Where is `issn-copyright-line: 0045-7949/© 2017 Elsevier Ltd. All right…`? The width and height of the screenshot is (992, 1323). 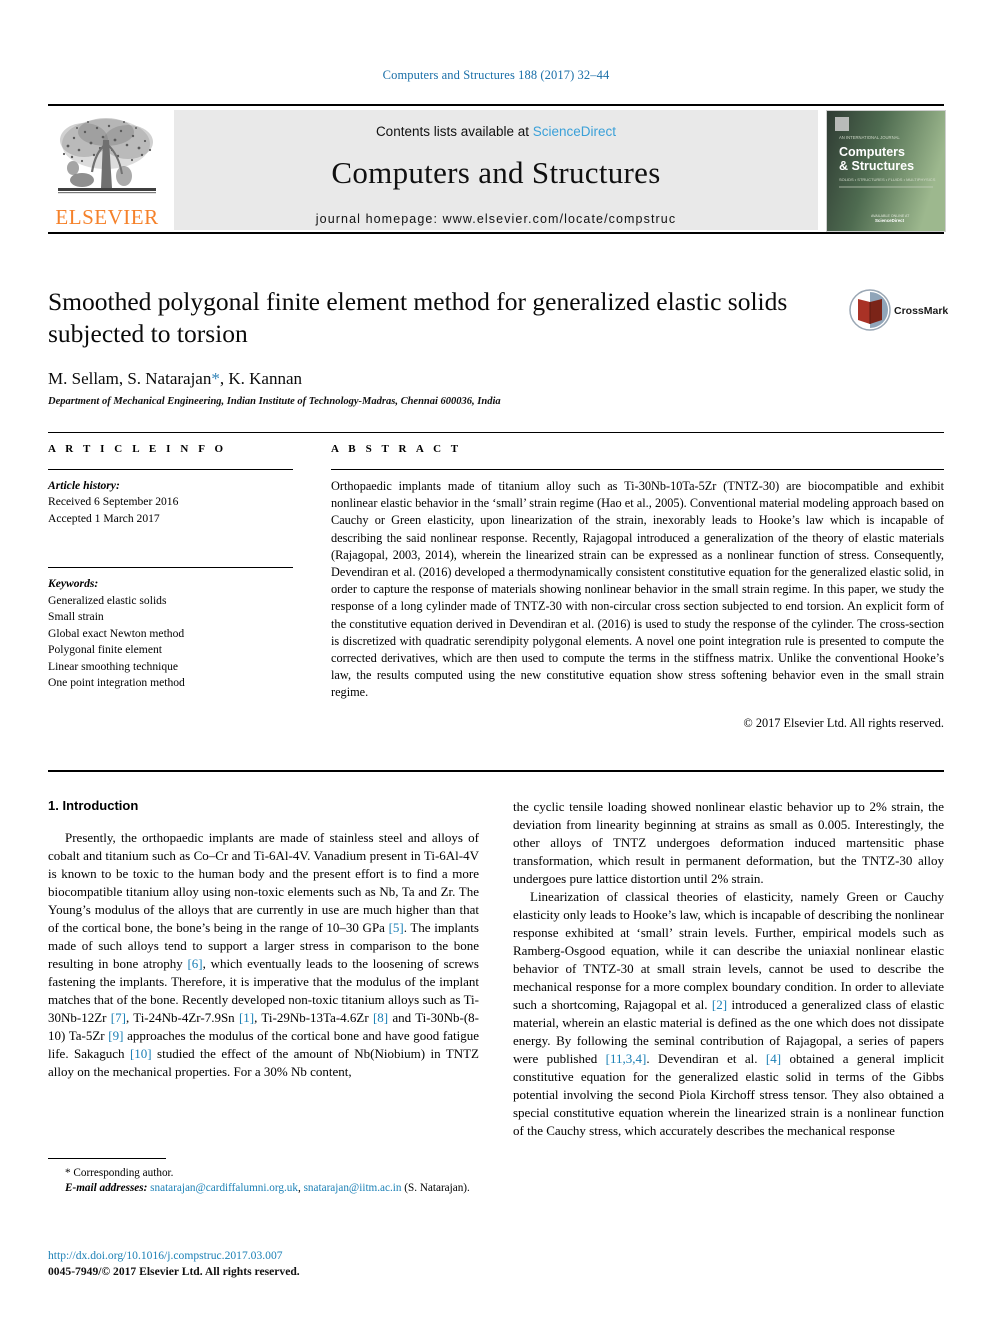
issn-copyright-line: 0045-7949/© 2017 Elsevier Ltd. All right… is located at coordinates (174, 1271).